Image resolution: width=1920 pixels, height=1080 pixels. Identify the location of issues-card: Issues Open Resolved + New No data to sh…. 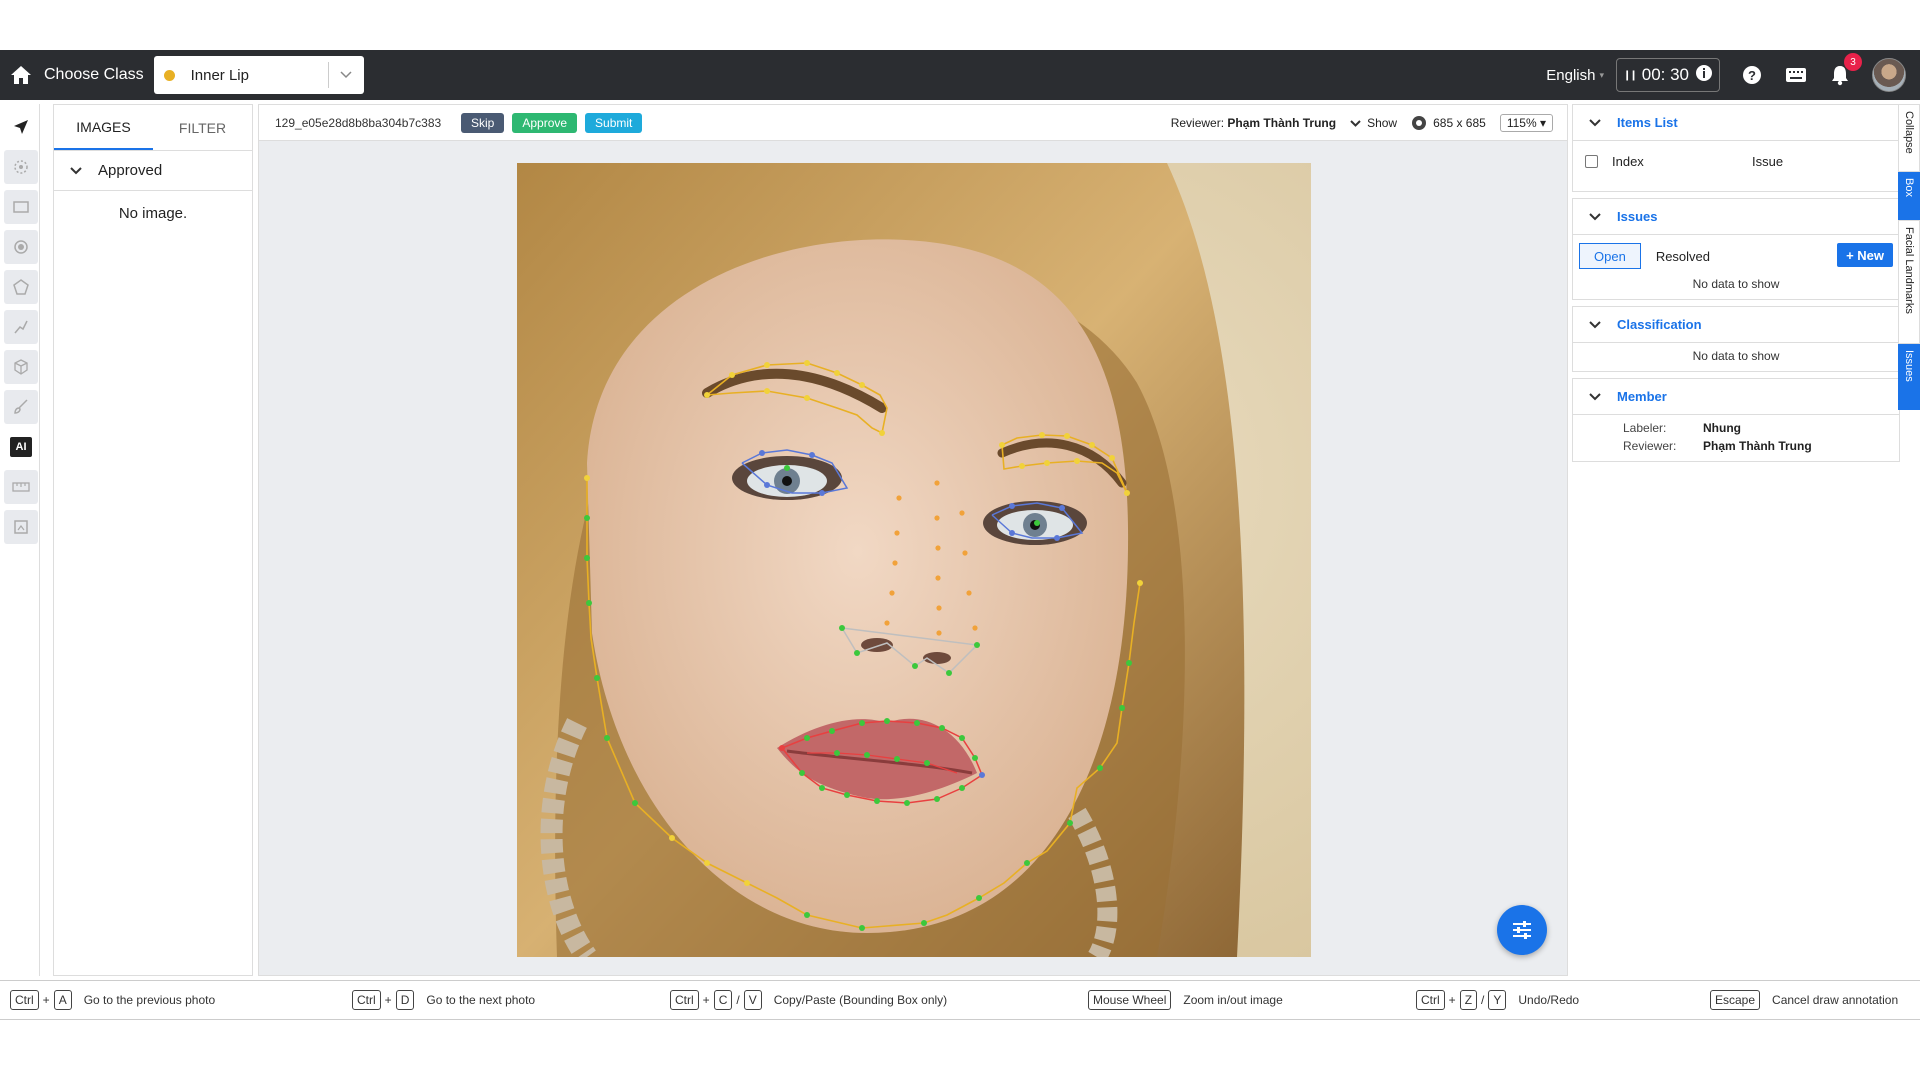
(1736, 249).